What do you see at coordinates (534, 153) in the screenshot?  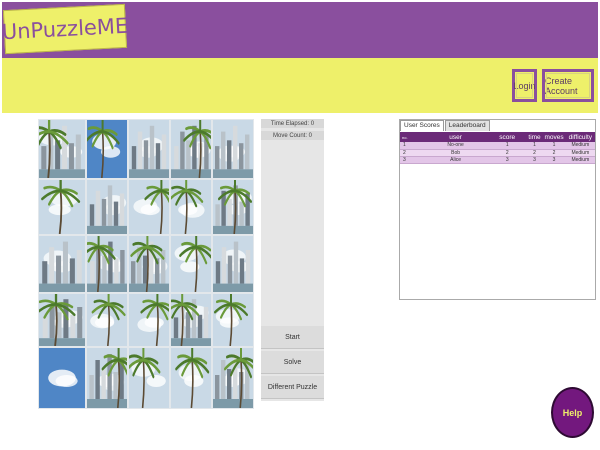 I see `cell-time: 2` at bounding box center [534, 153].